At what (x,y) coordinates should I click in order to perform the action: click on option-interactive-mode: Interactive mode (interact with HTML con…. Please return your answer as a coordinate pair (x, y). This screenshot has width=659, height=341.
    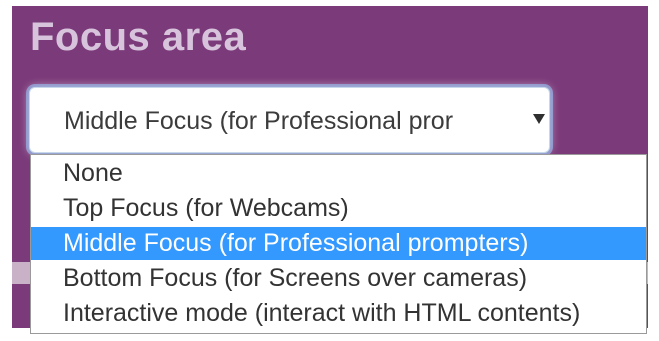
    Looking at the image, I should click on (338, 313).